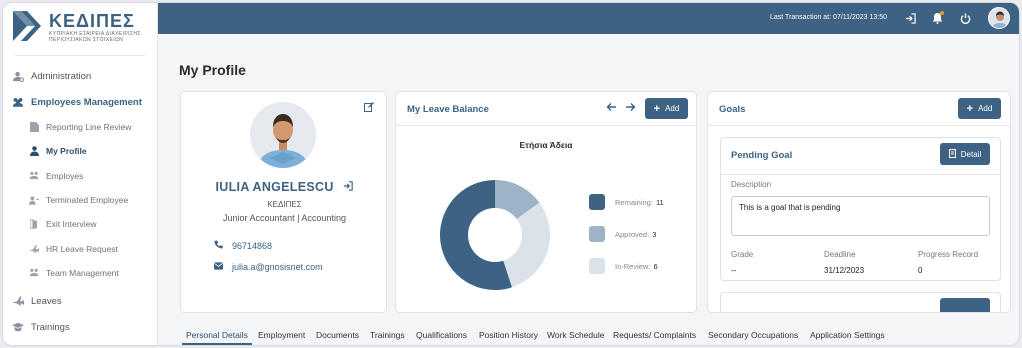 The height and width of the screenshot is (348, 1022). What do you see at coordinates (942, 13) in the screenshot?
I see `notification-dot` at bounding box center [942, 13].